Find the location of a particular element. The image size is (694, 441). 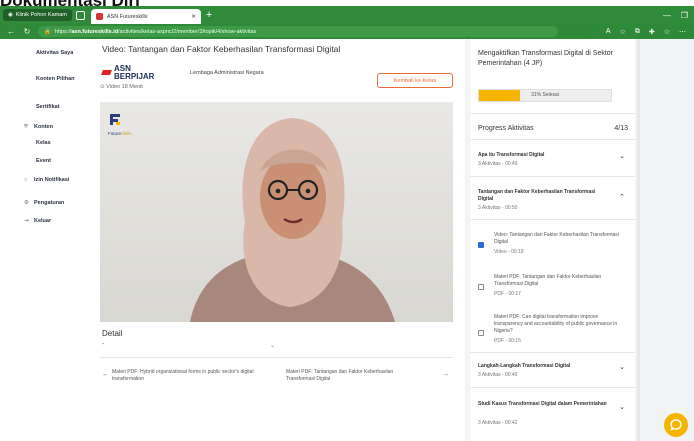

browser-tab: ASN Futureskills ✕ is located at coordinates (145, 16).